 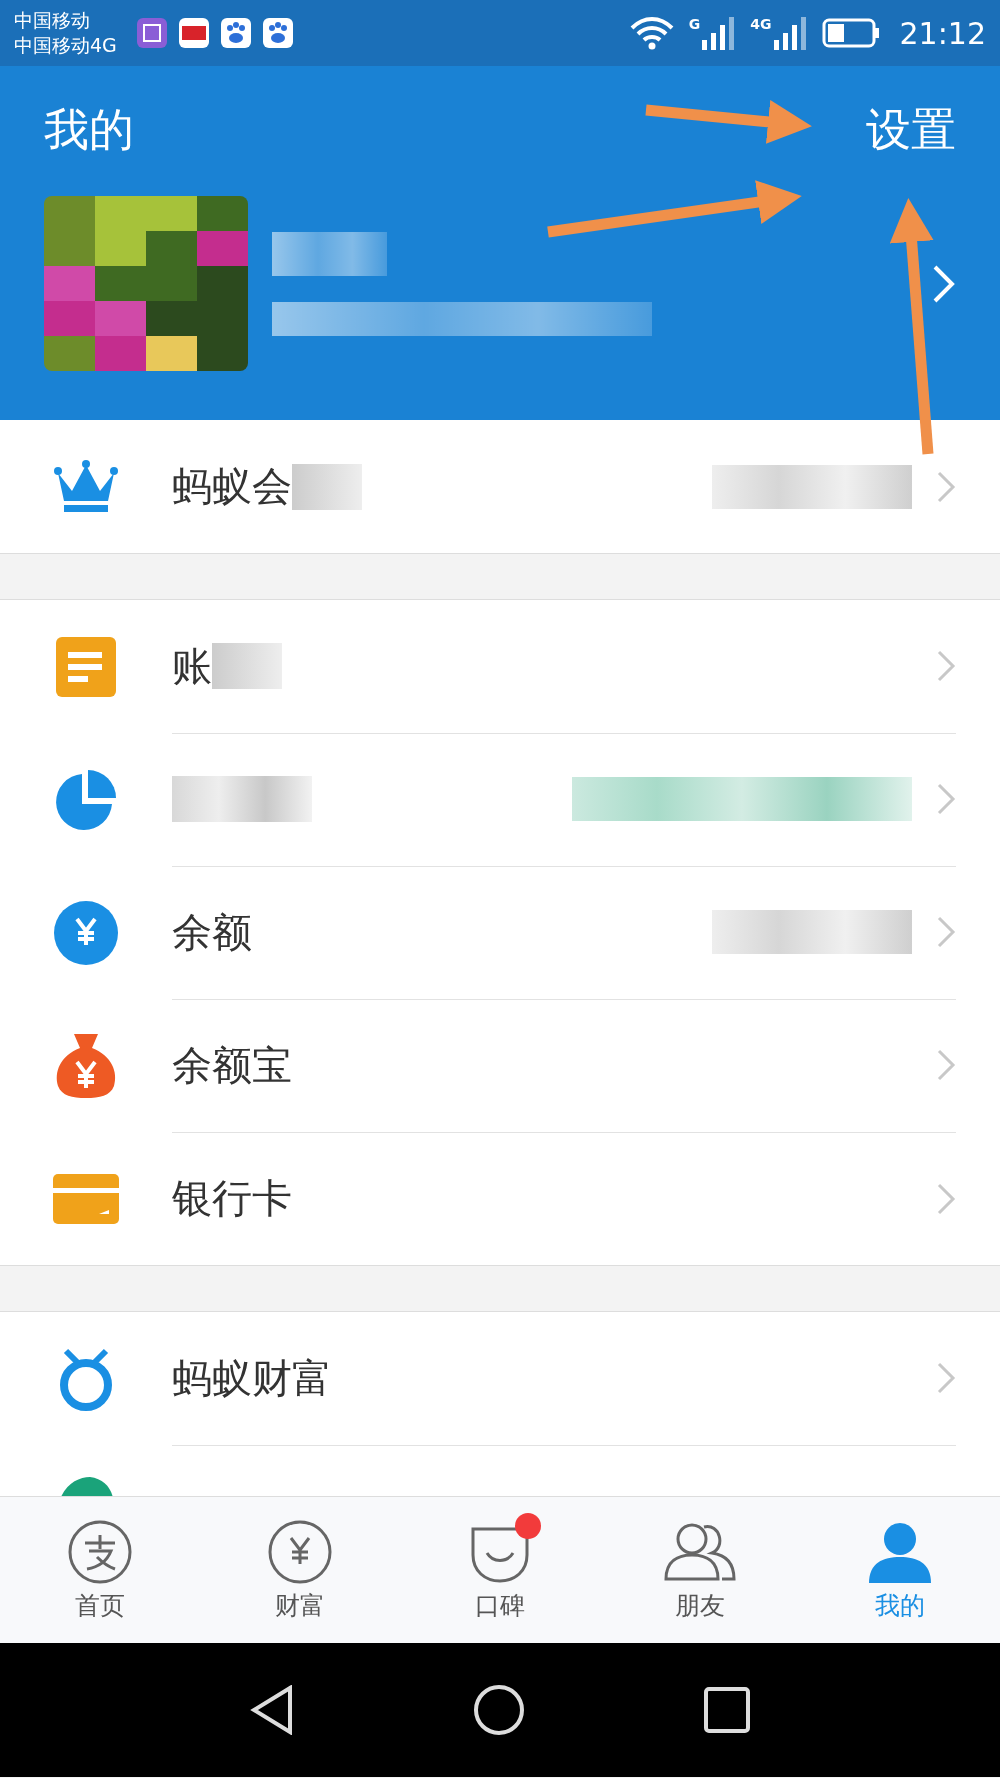 What do you see at coordinates (86, 1198) in the screenshot?
I see `card-icon` at bounding box center [86, 1198].